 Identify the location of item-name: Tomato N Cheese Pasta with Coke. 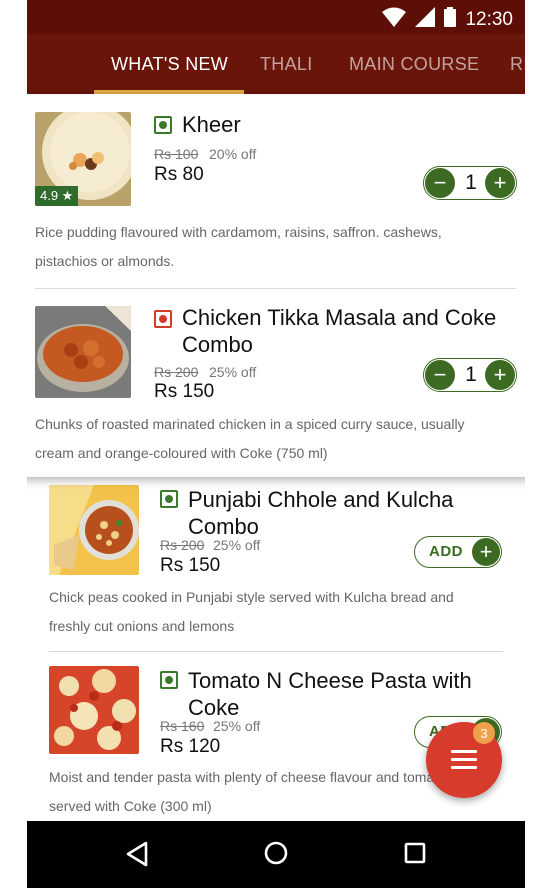
(330, 694).